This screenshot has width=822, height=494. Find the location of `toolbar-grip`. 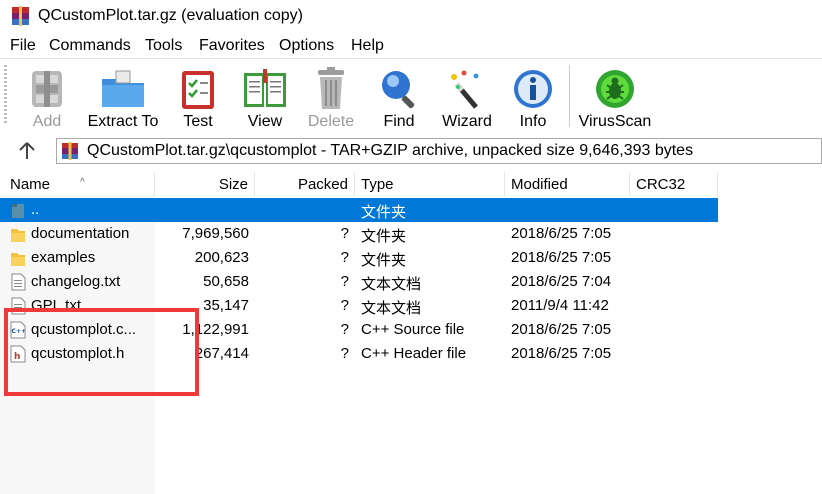

toolbar-grip is located at coordinates (5, 95).